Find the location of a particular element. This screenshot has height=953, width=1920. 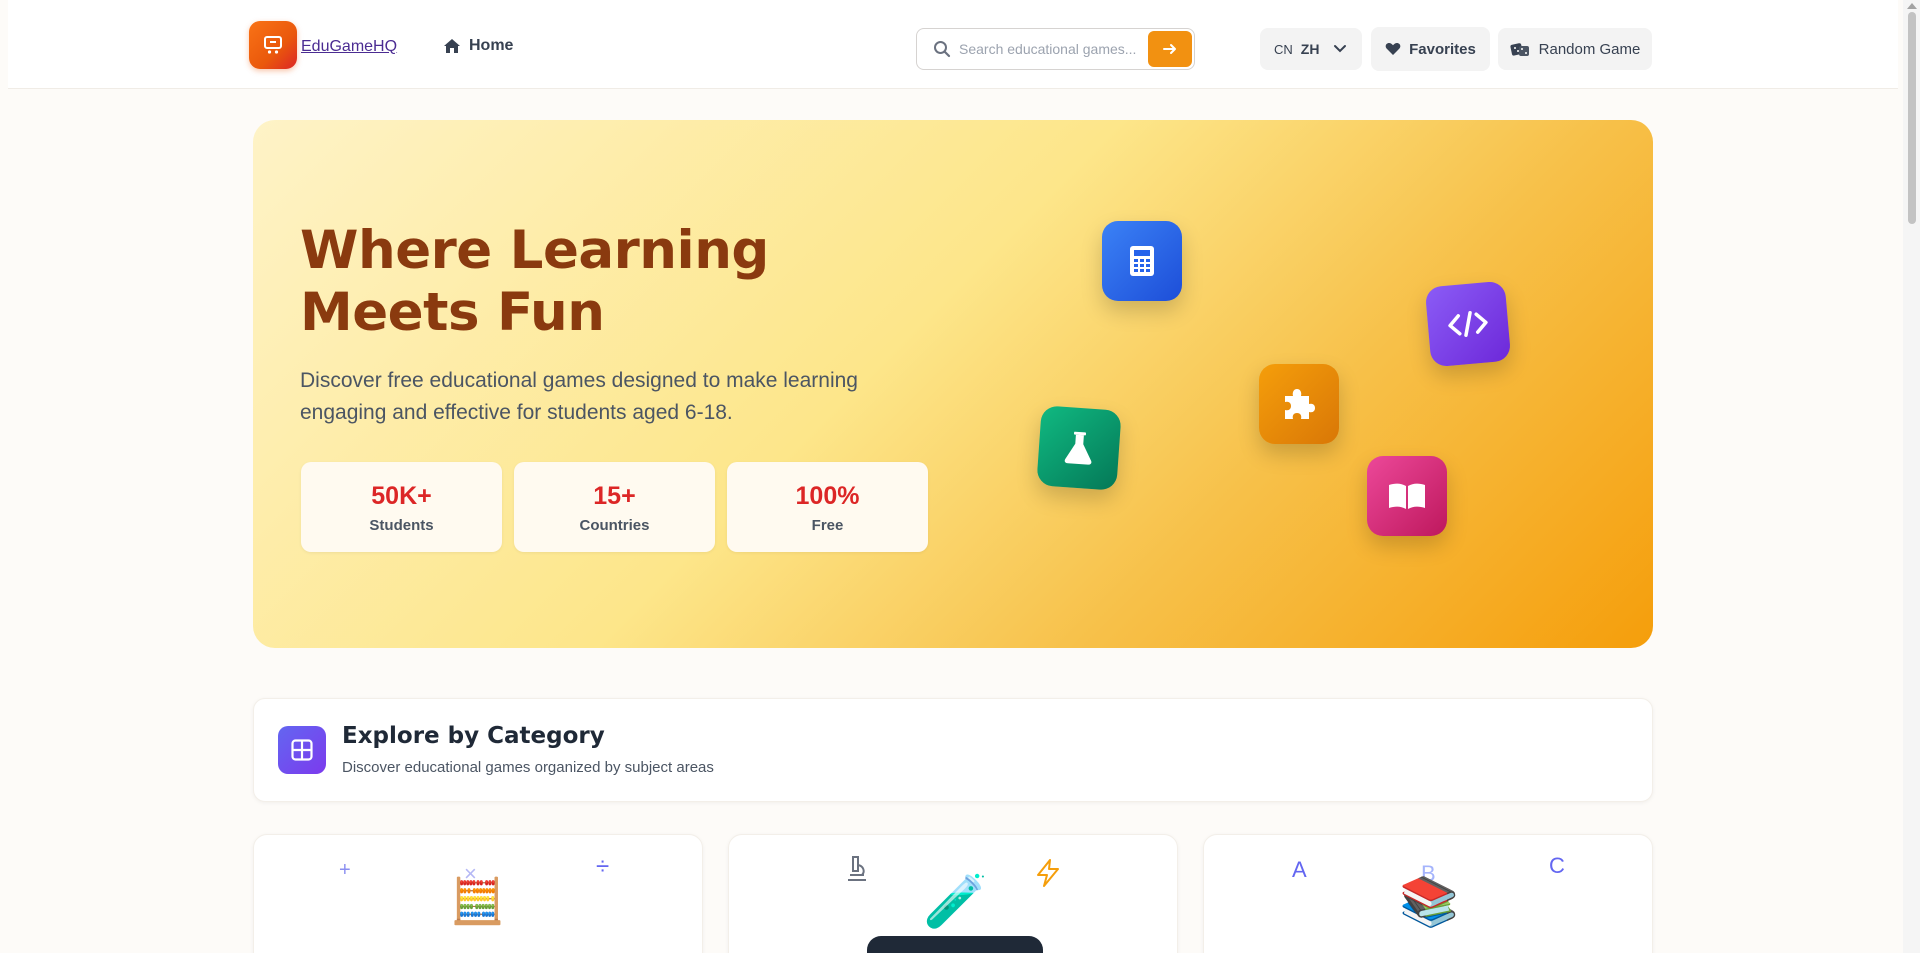

category-card-language: A B C 📚 is located at coordinates (1428, 893).